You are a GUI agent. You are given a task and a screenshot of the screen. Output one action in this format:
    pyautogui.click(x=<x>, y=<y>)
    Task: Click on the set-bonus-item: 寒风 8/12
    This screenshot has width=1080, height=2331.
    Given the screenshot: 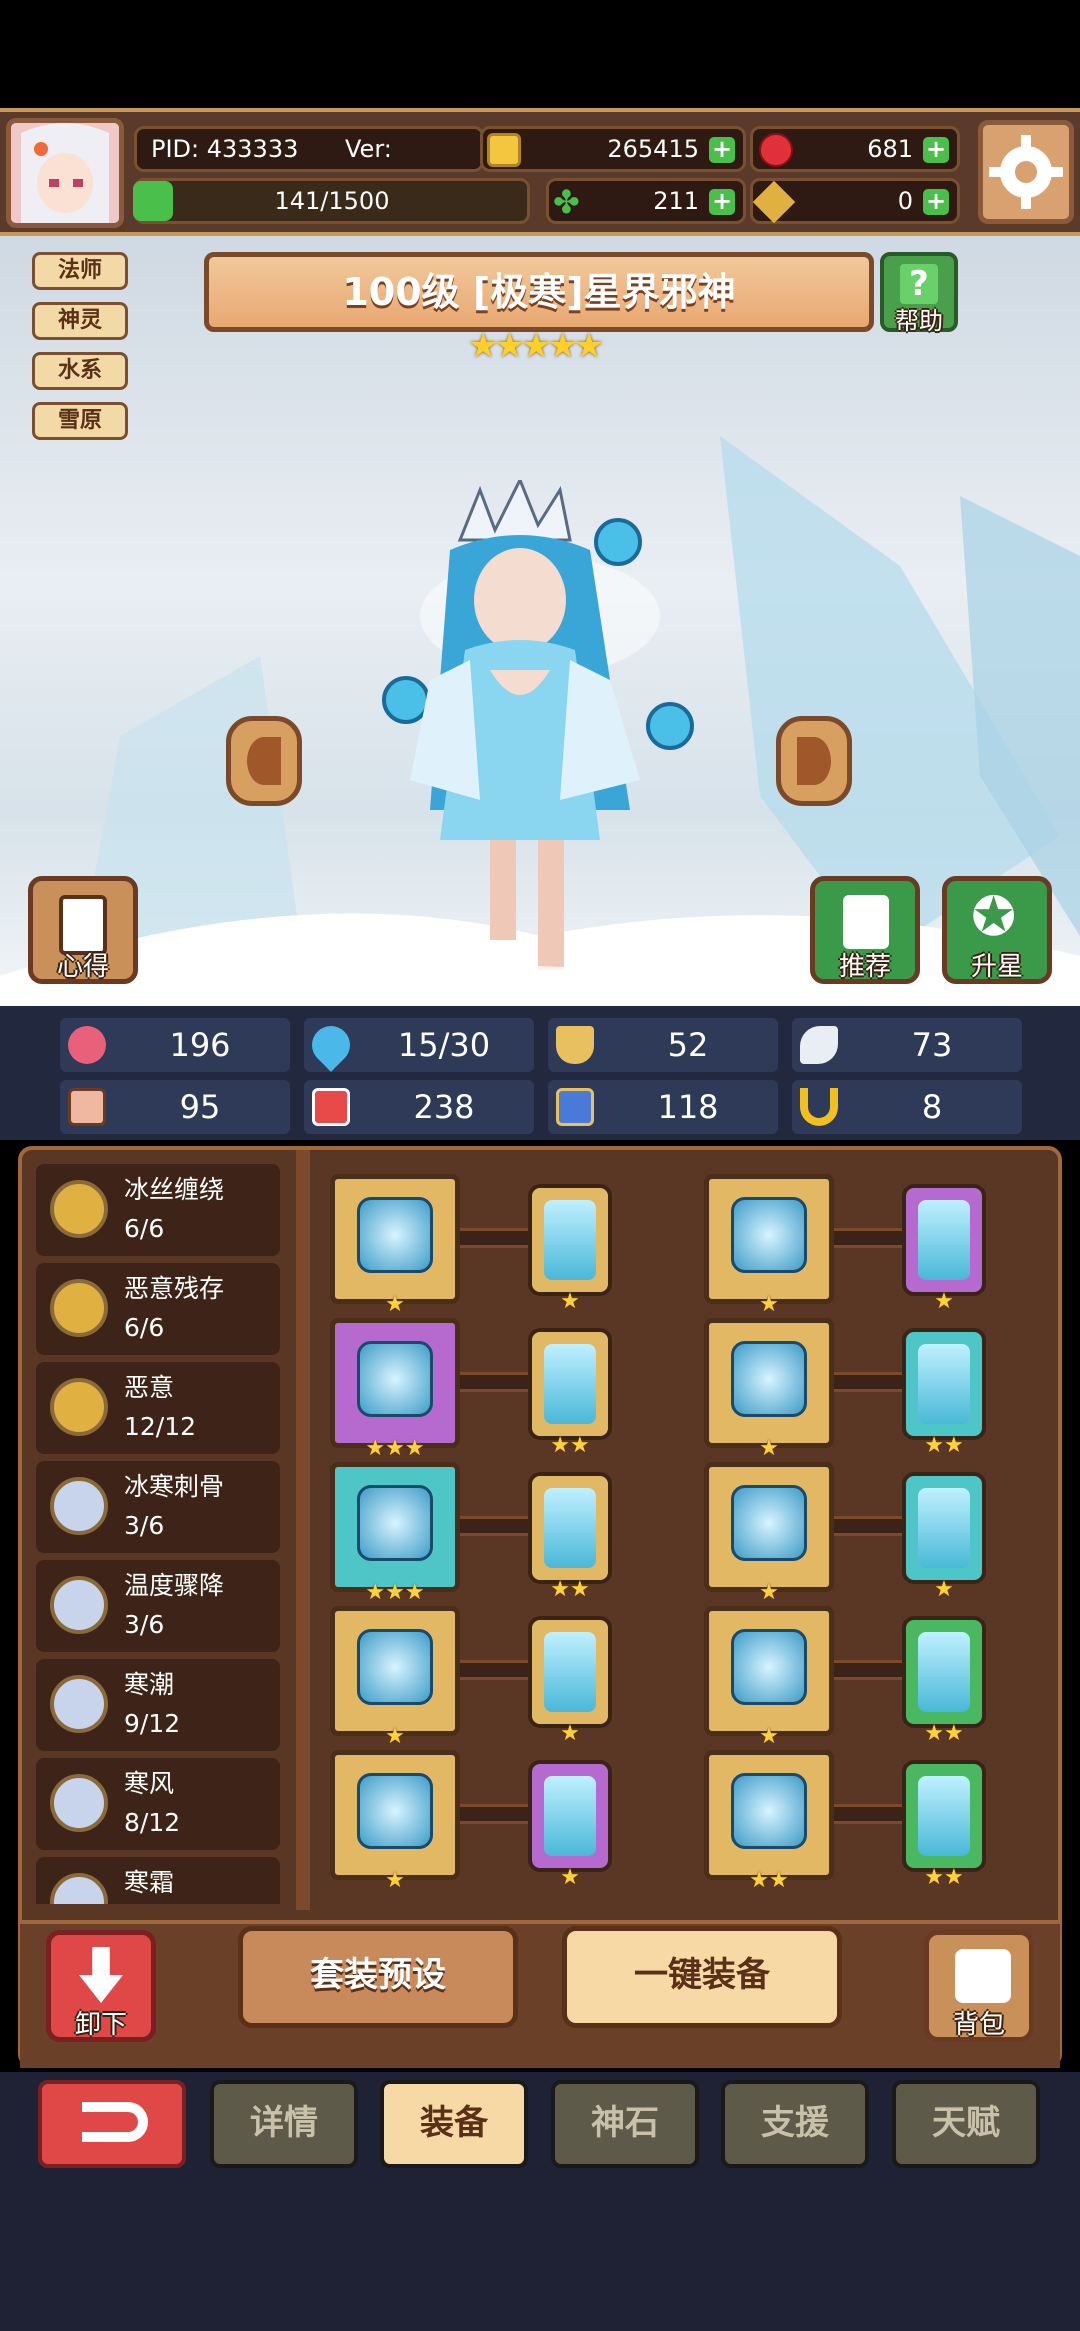 What is the action you would take?
    pyautogui.click(x=158, y=1804)
    